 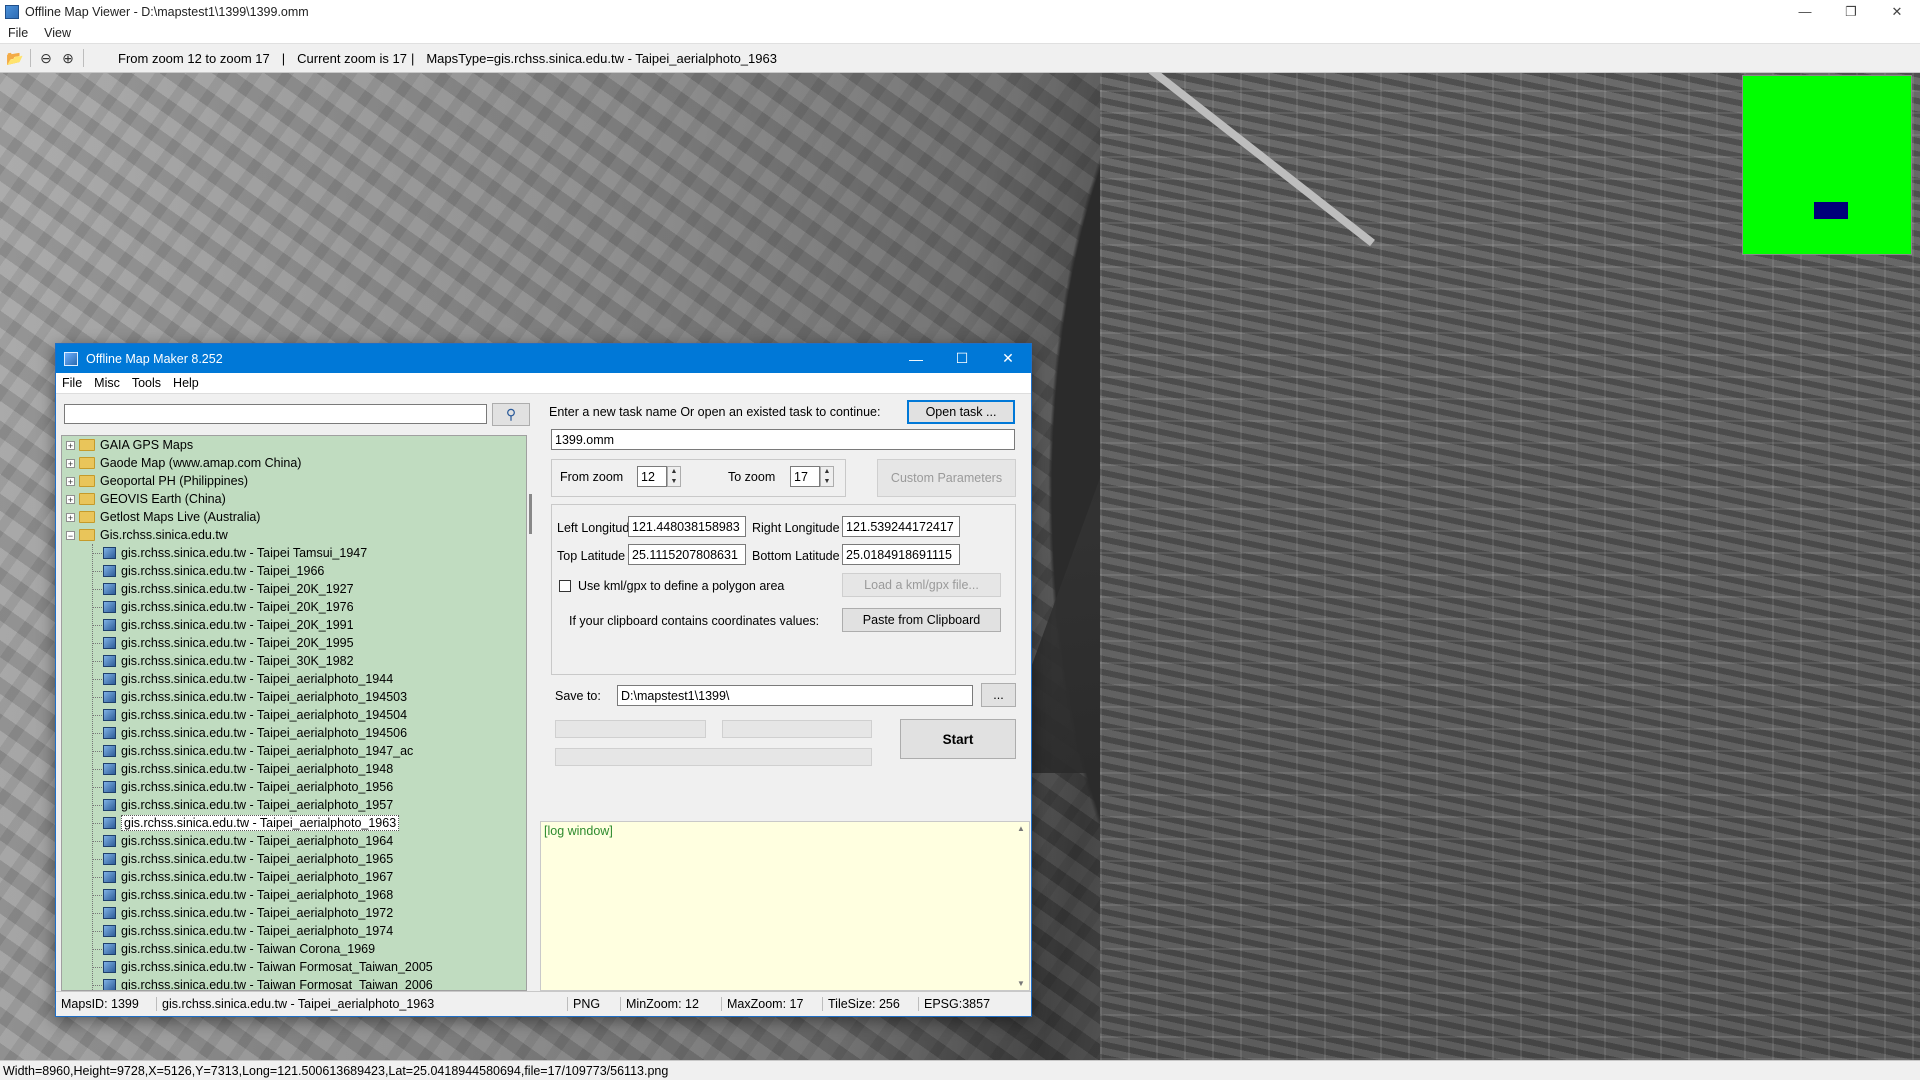 What do you see at coordinates (785, 906) in the screenshot?
I see `log-window: [log window] ▲ ▼` at bounding box center [785, 906].